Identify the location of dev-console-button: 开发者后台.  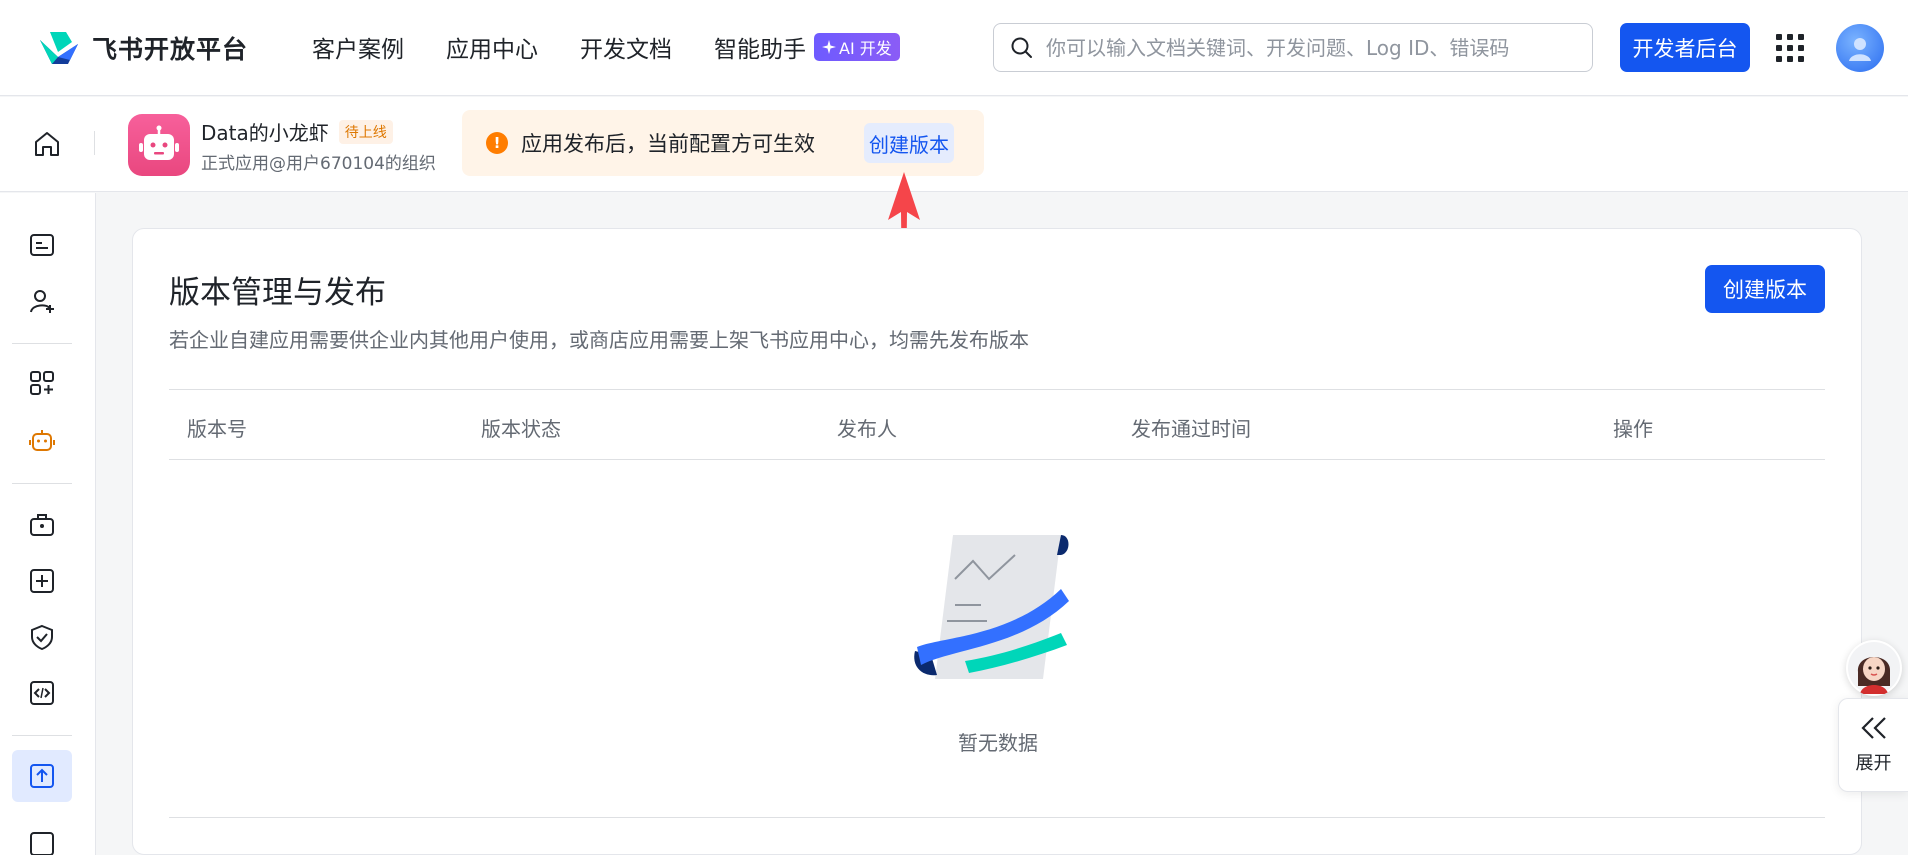
(1685, 47).